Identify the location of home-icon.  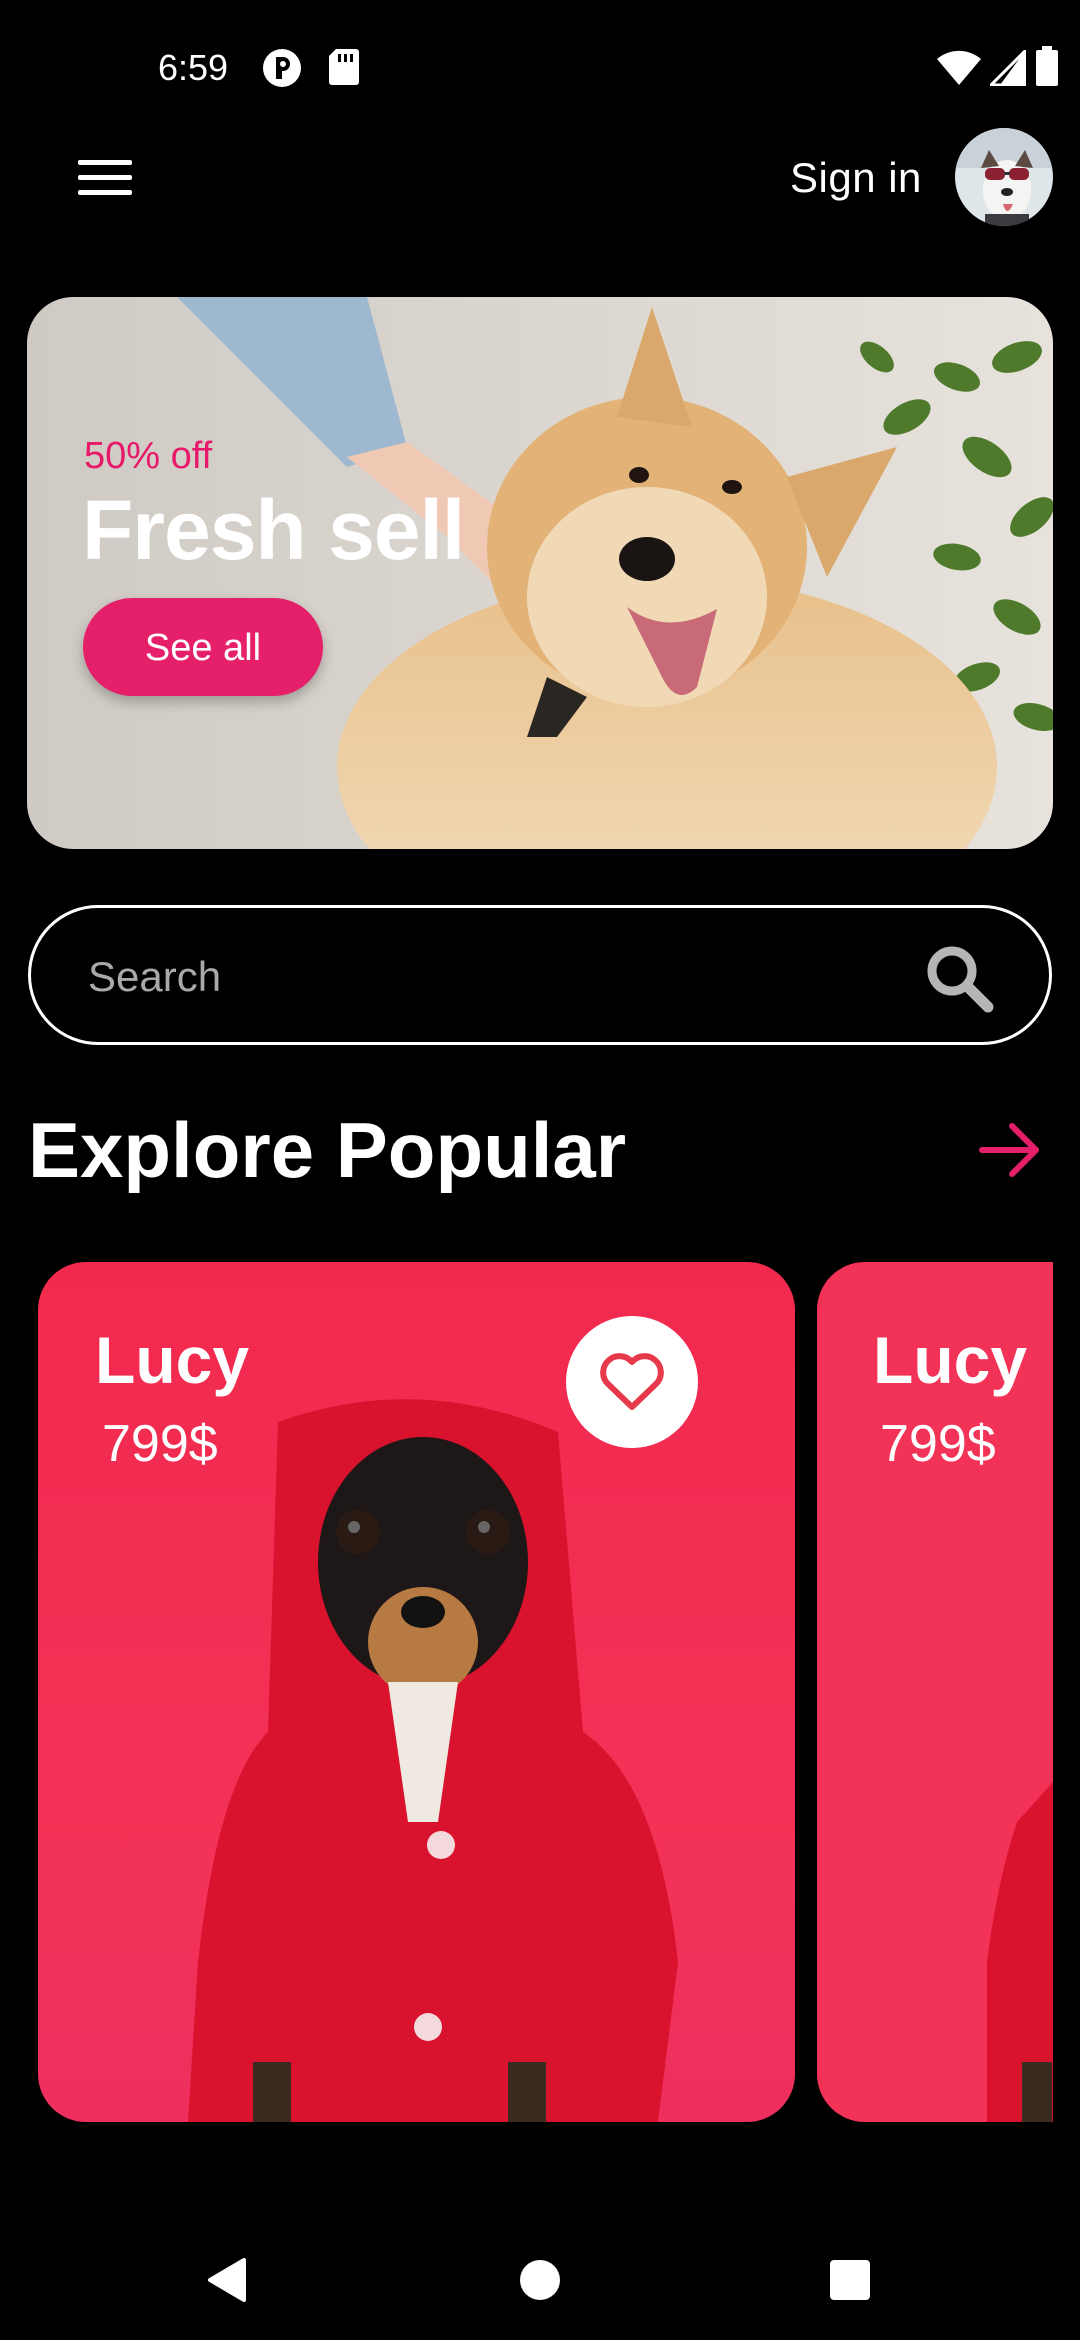
(540, 2280).